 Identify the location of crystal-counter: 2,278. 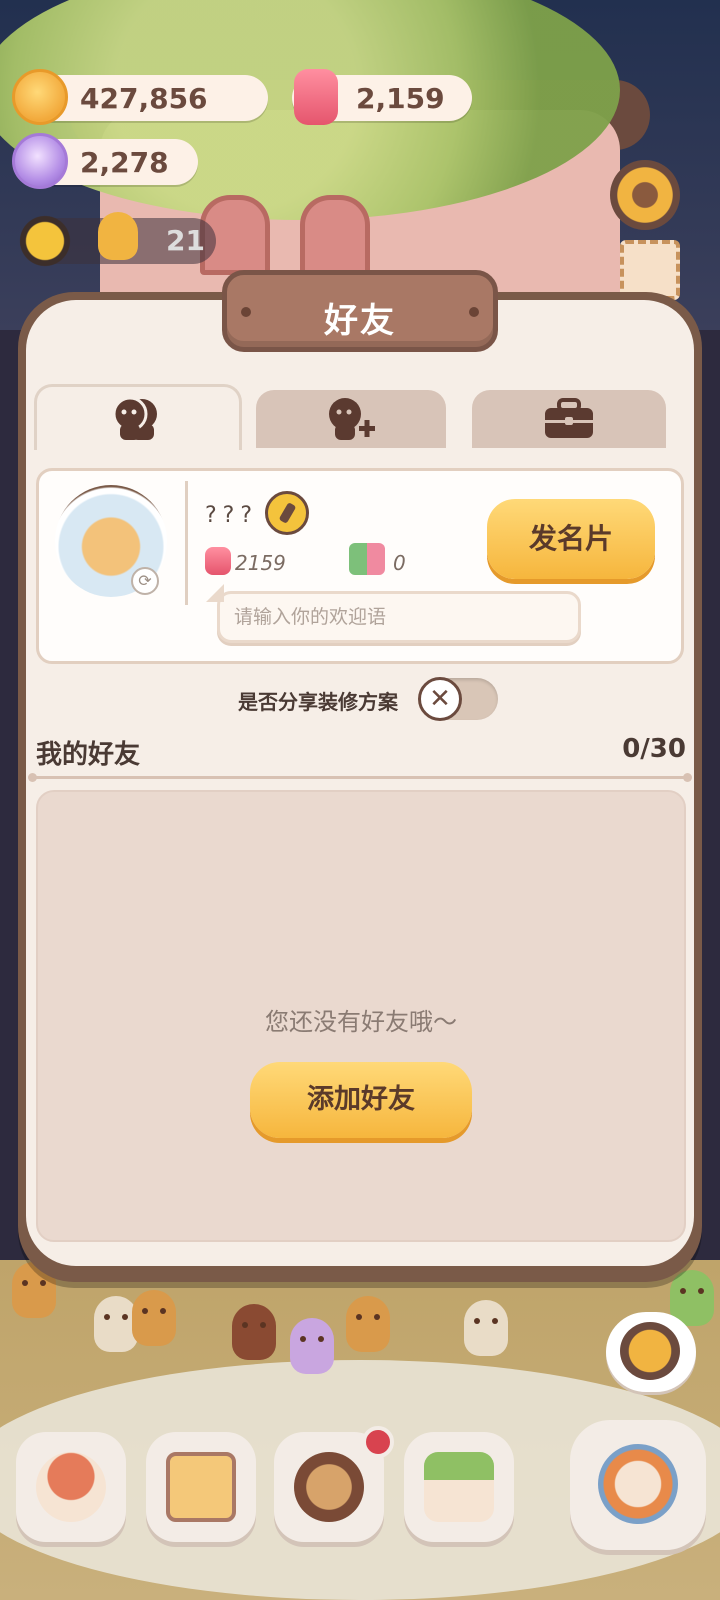
(105, 161).